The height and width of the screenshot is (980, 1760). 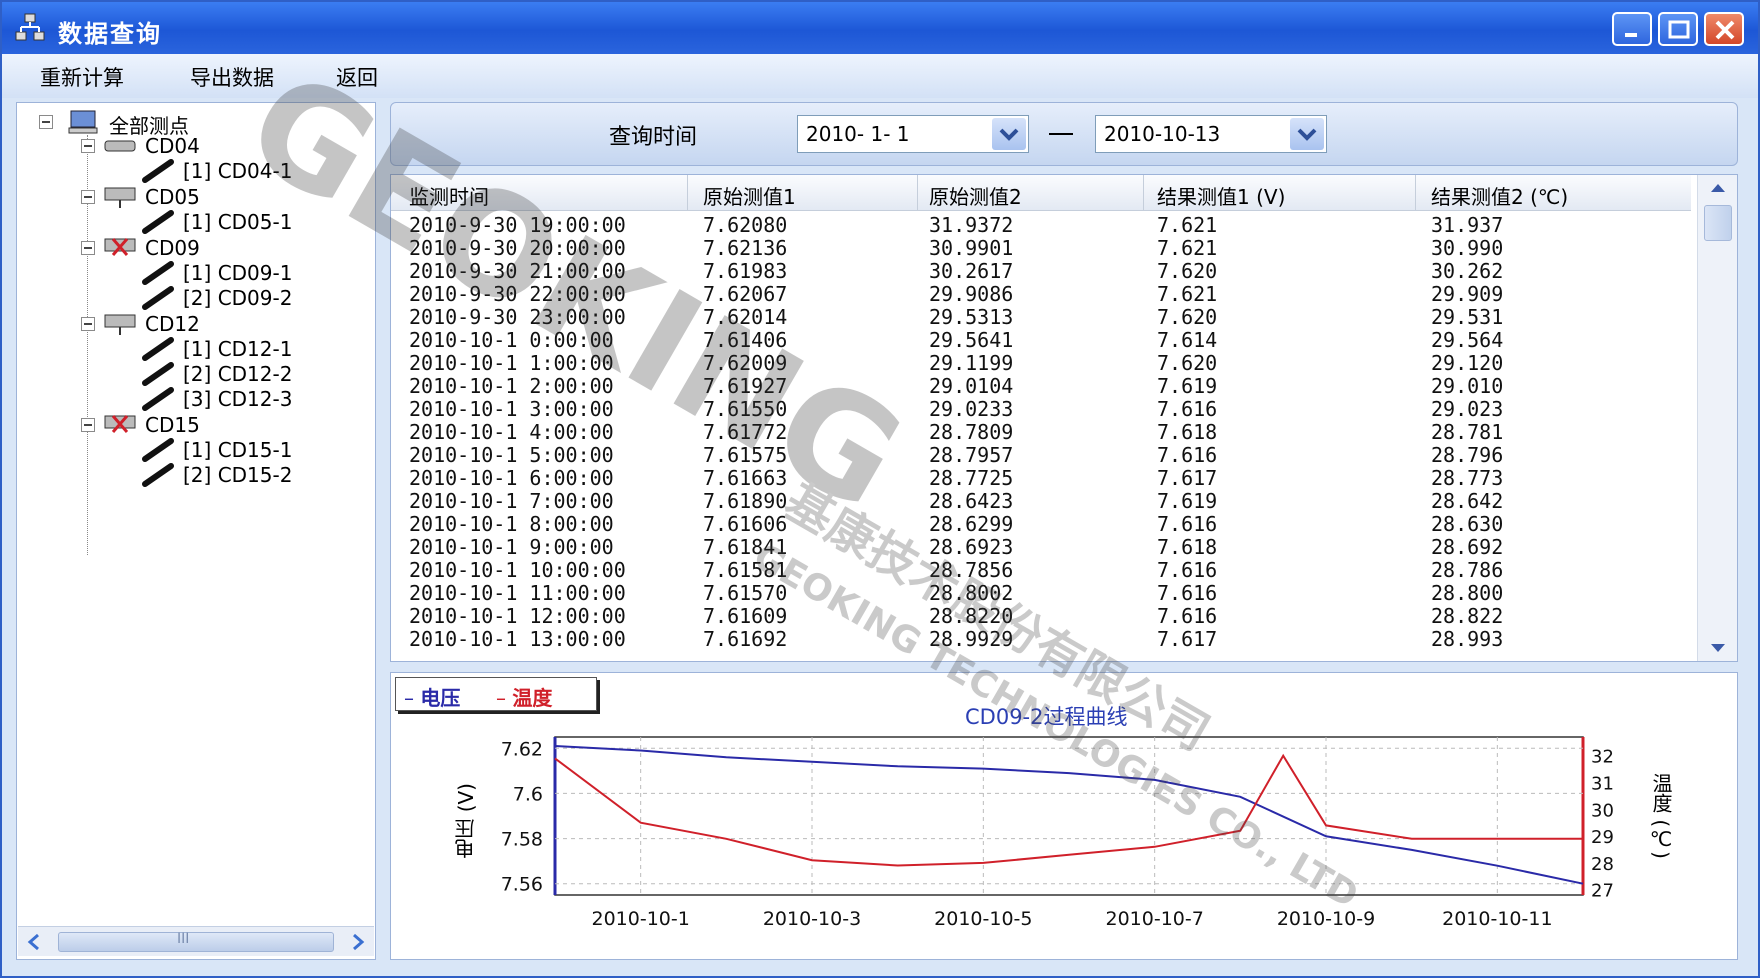 What do you see at coordinates (1069, 815) in the screenshot?
I see `voltage-series-line` at bounding box center [1069, 815].